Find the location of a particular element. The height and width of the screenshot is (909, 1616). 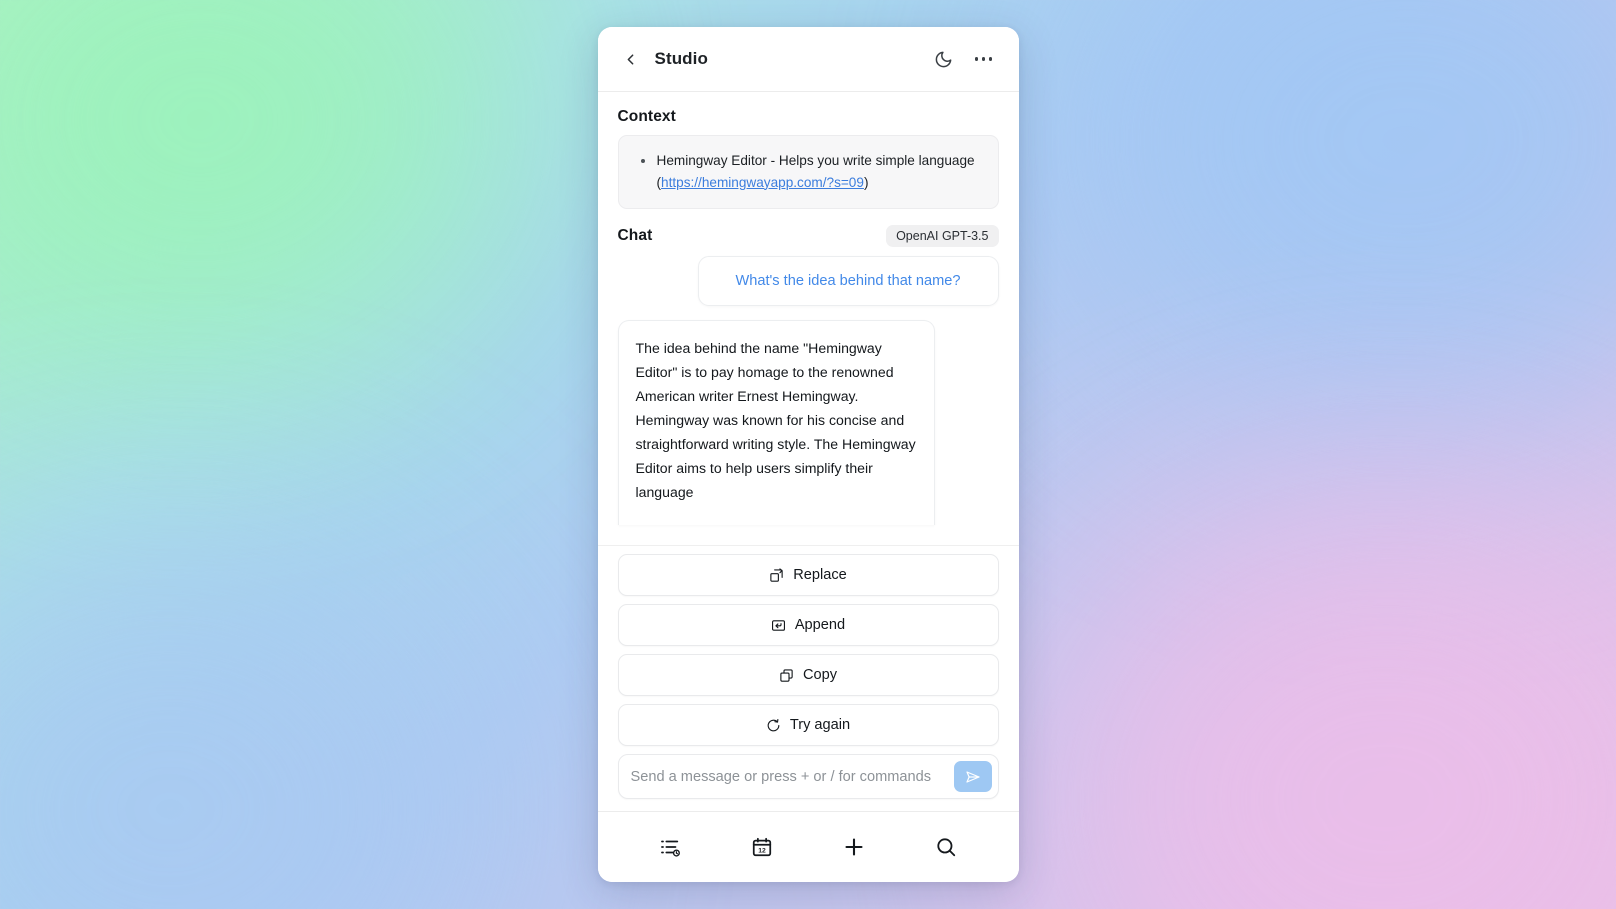

plus-icon is located at coordinates (854, 847).